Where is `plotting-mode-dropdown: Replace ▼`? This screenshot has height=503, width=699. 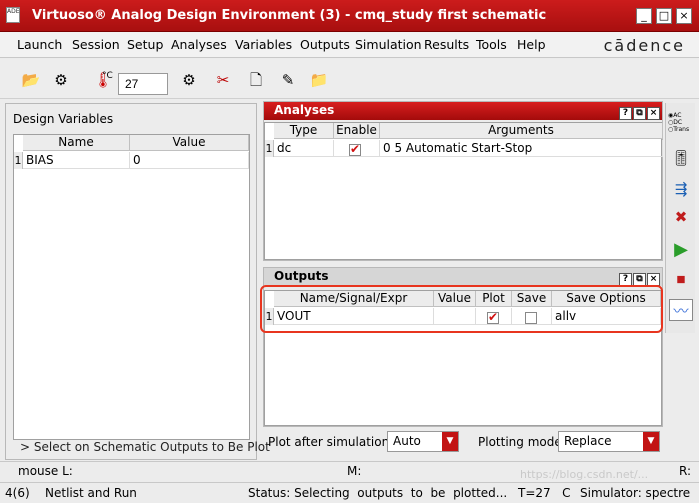
plotting-mode-dropdown: Replace ▼ is located at coordinates (609, 441).